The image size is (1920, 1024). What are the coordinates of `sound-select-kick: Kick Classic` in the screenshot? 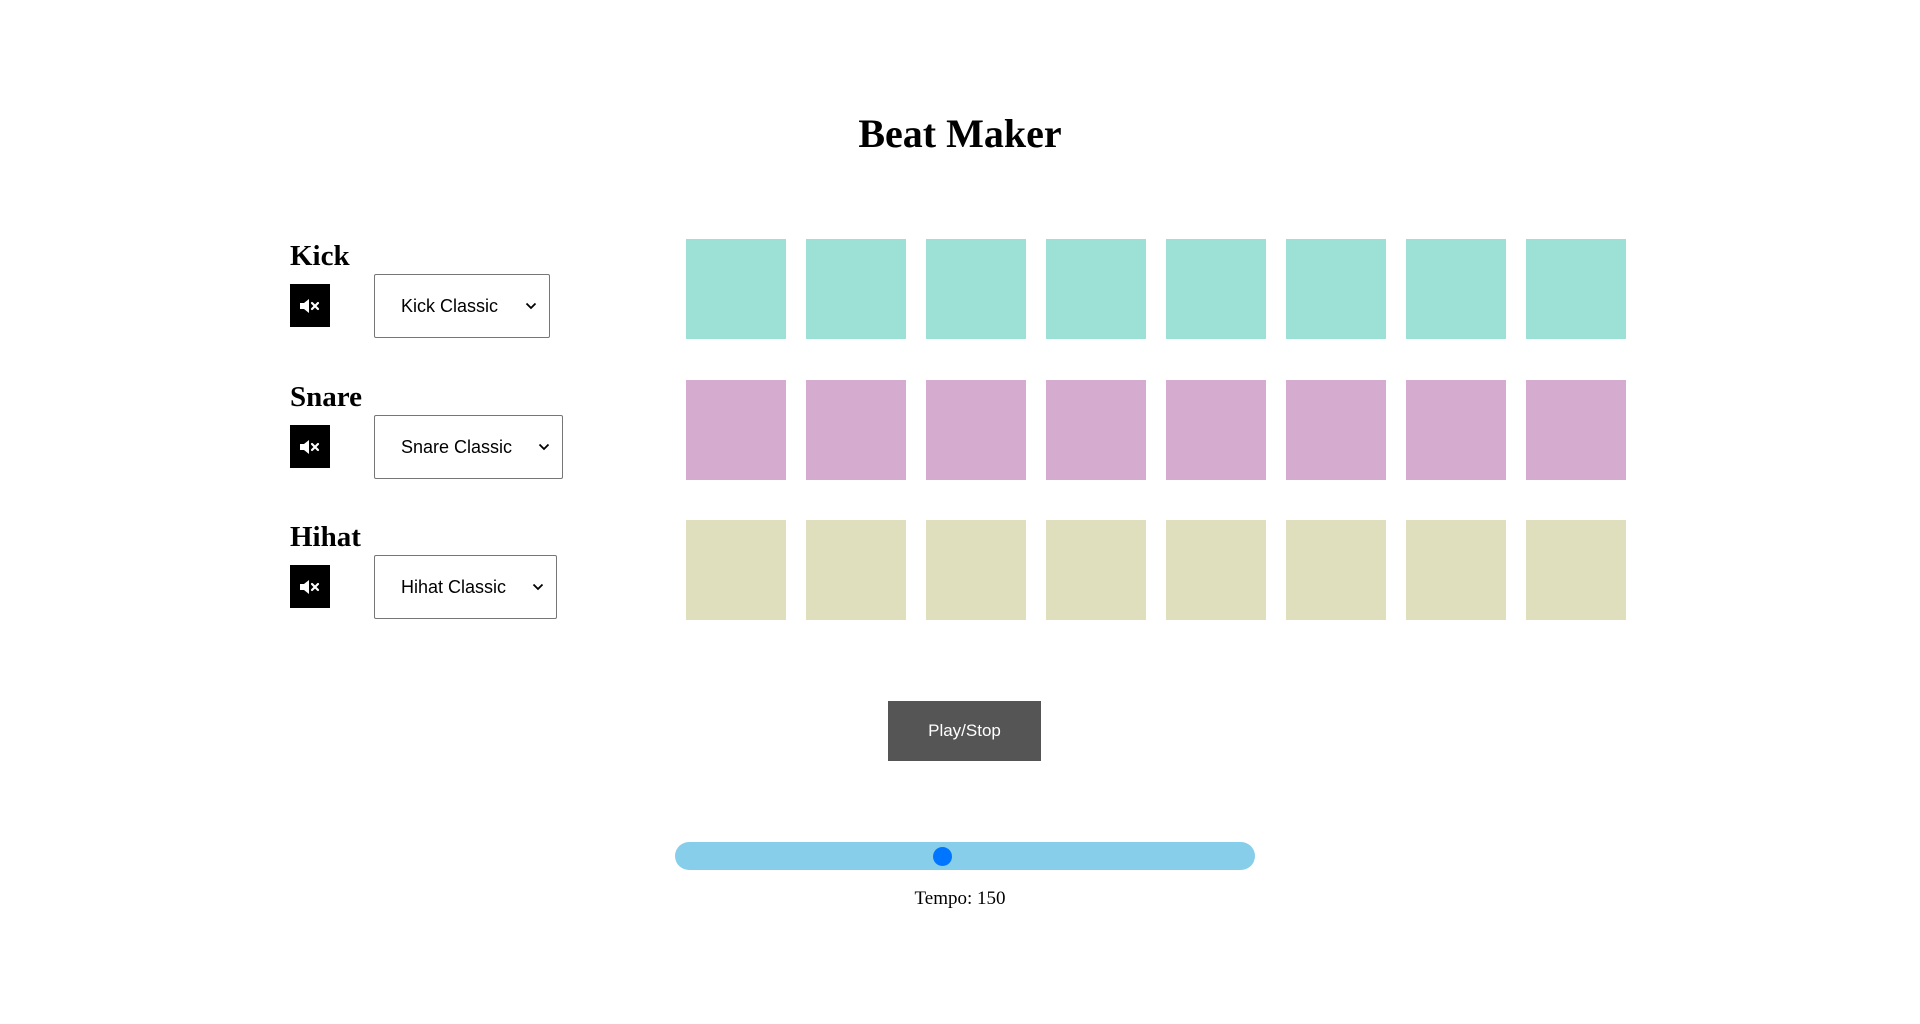 It's located at (462, 306).